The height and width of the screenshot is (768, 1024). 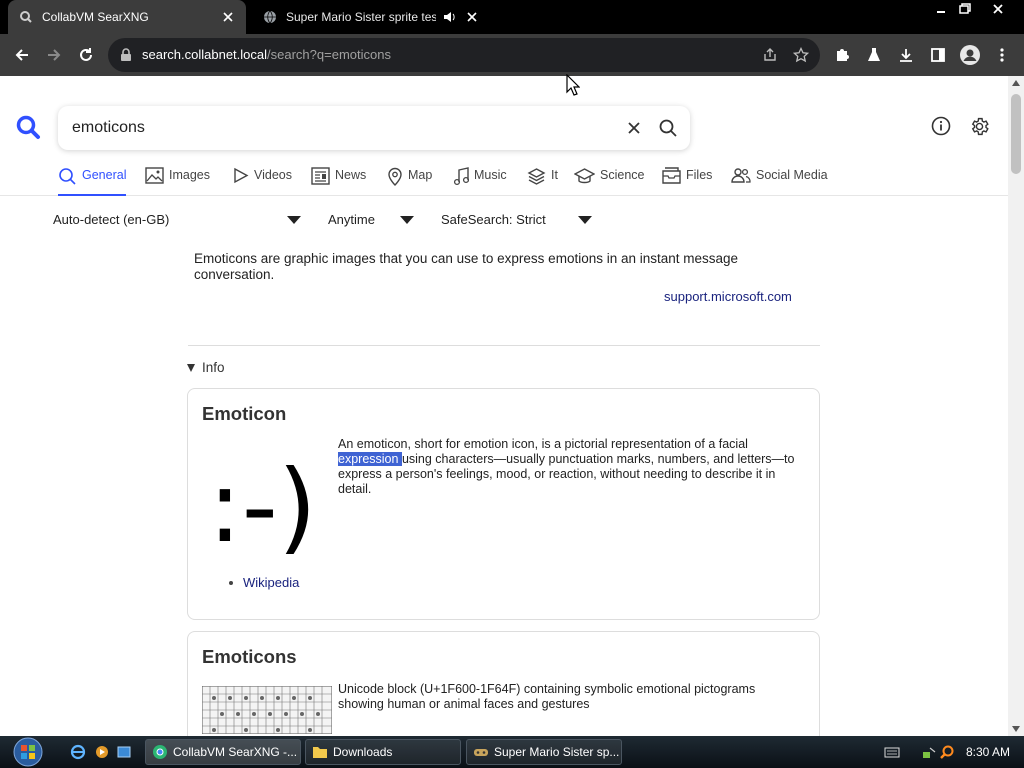 I want to click on tab-music: Music, so click(x=480, y=181).